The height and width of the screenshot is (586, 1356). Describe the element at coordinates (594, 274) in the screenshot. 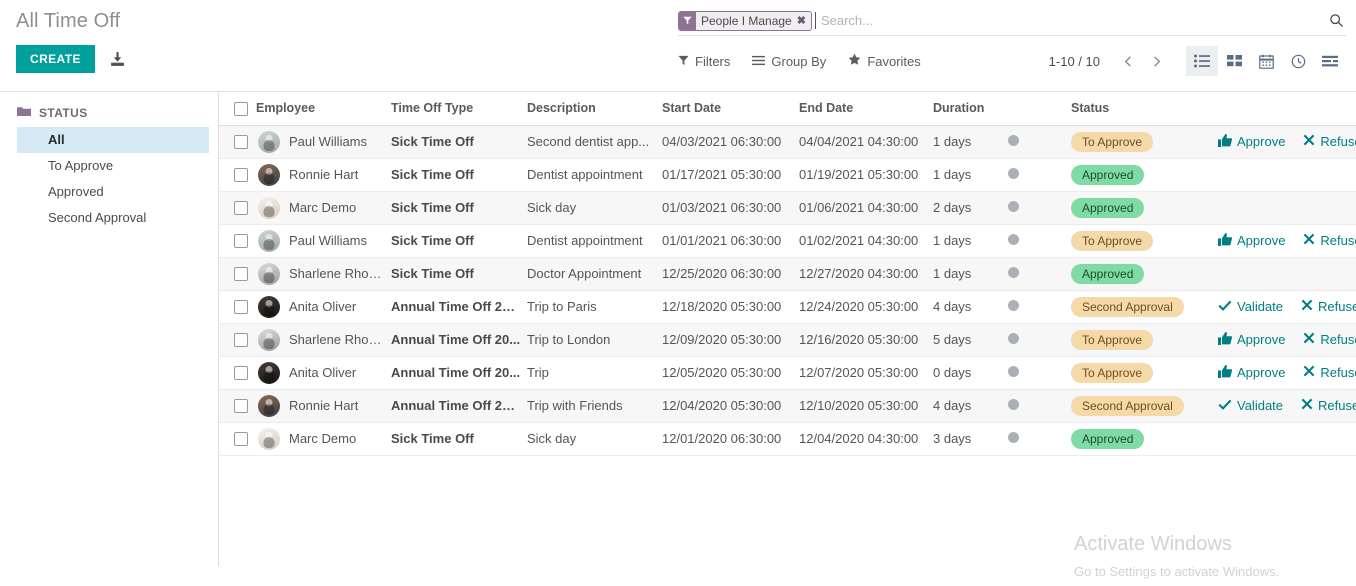

I see `cell-description: Doctor Appointment` at that location.